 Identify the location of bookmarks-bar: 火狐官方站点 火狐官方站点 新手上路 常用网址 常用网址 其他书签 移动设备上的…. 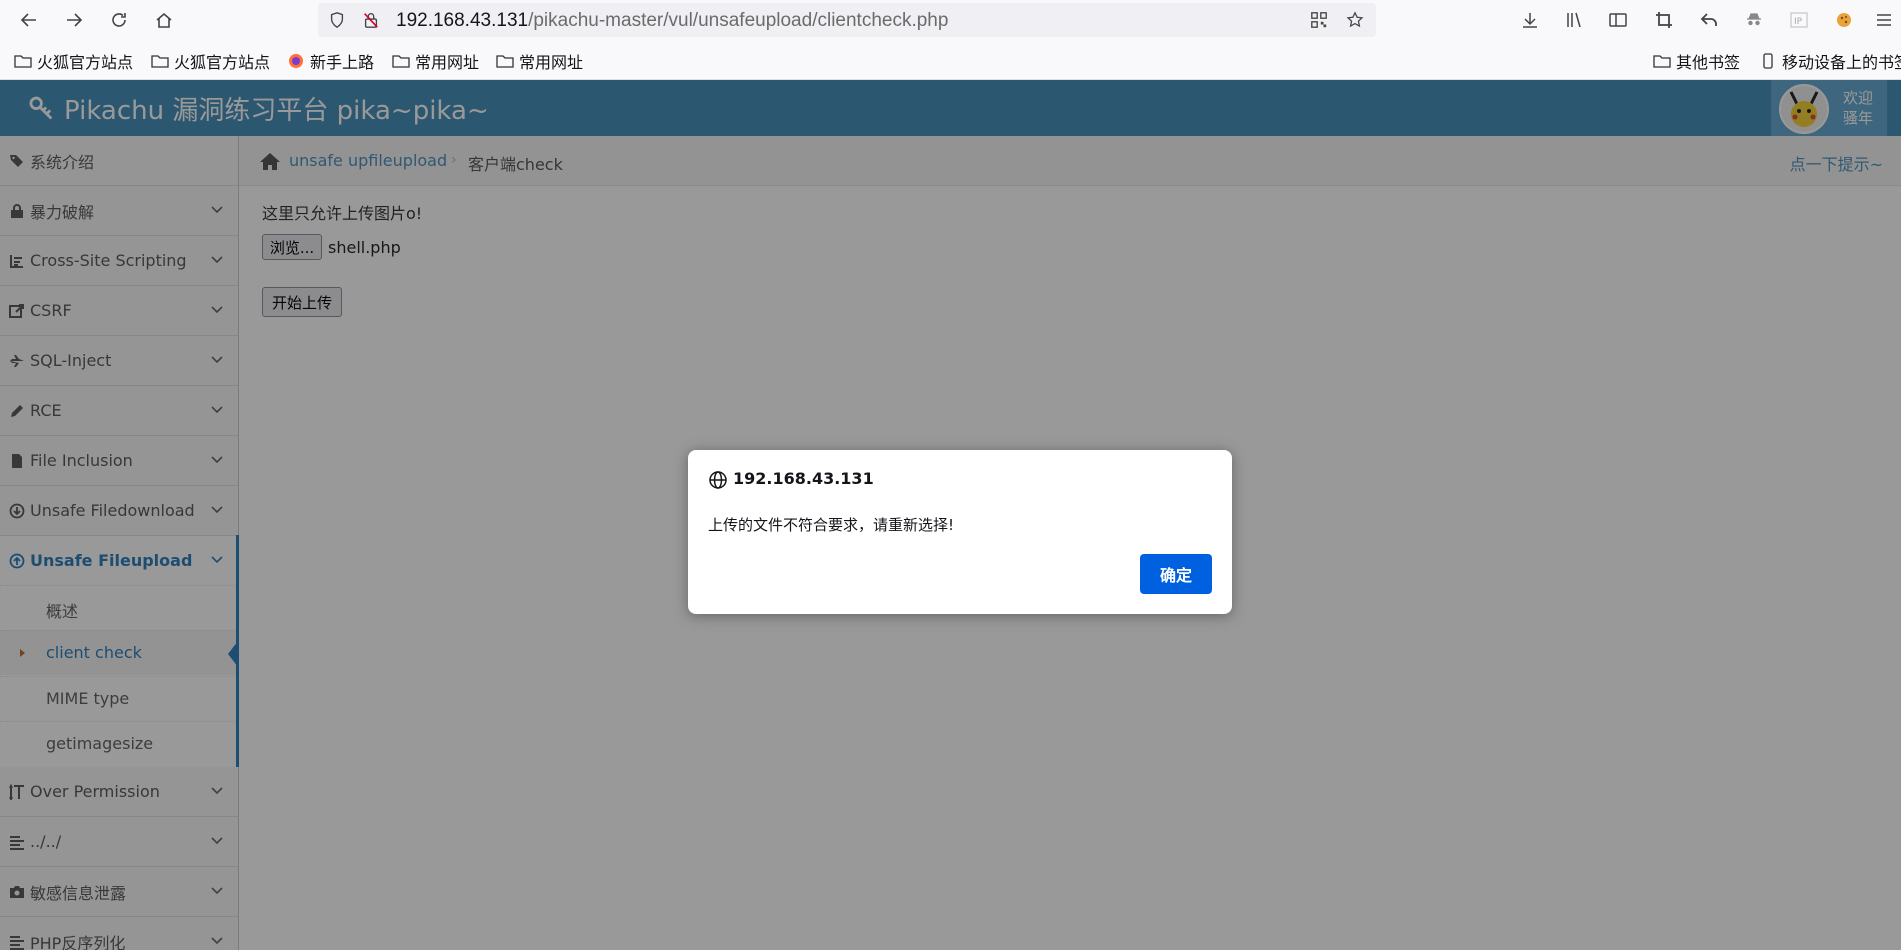
(950, 60).